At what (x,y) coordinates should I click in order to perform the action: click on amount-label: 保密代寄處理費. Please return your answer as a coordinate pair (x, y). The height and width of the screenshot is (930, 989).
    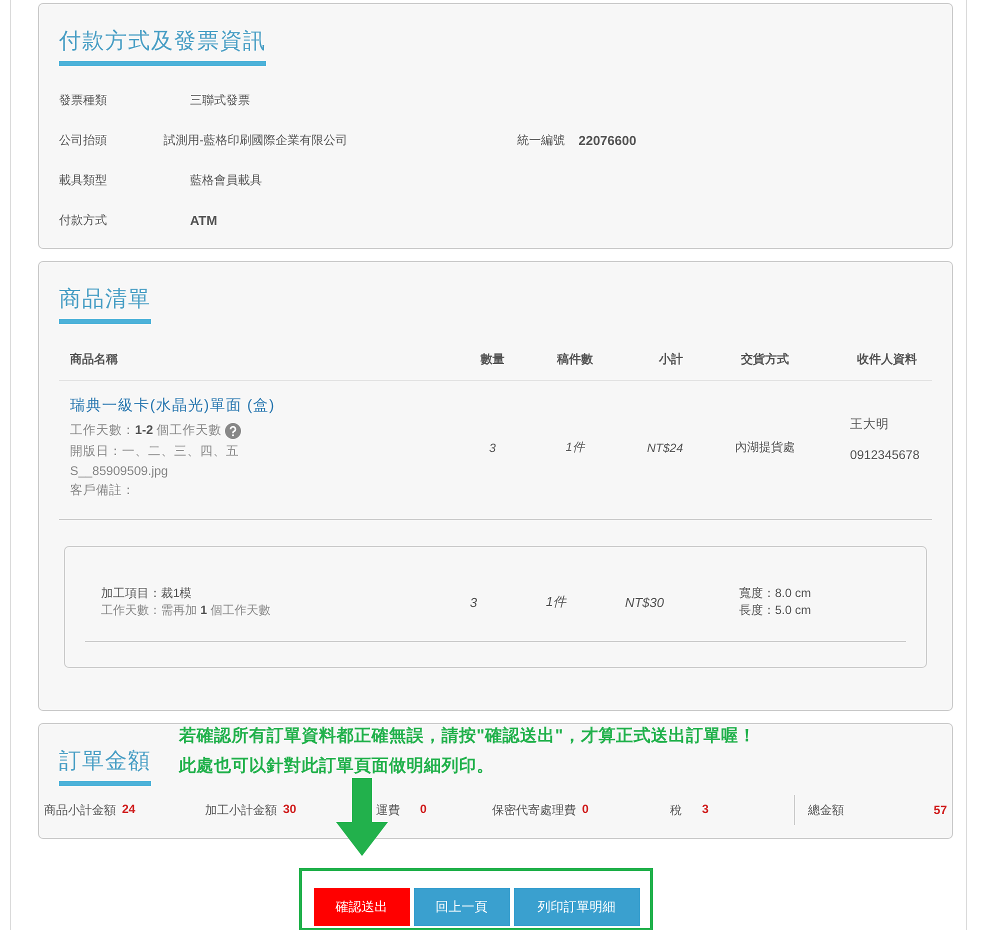
    Looking at the image, I should click on (534, 810).